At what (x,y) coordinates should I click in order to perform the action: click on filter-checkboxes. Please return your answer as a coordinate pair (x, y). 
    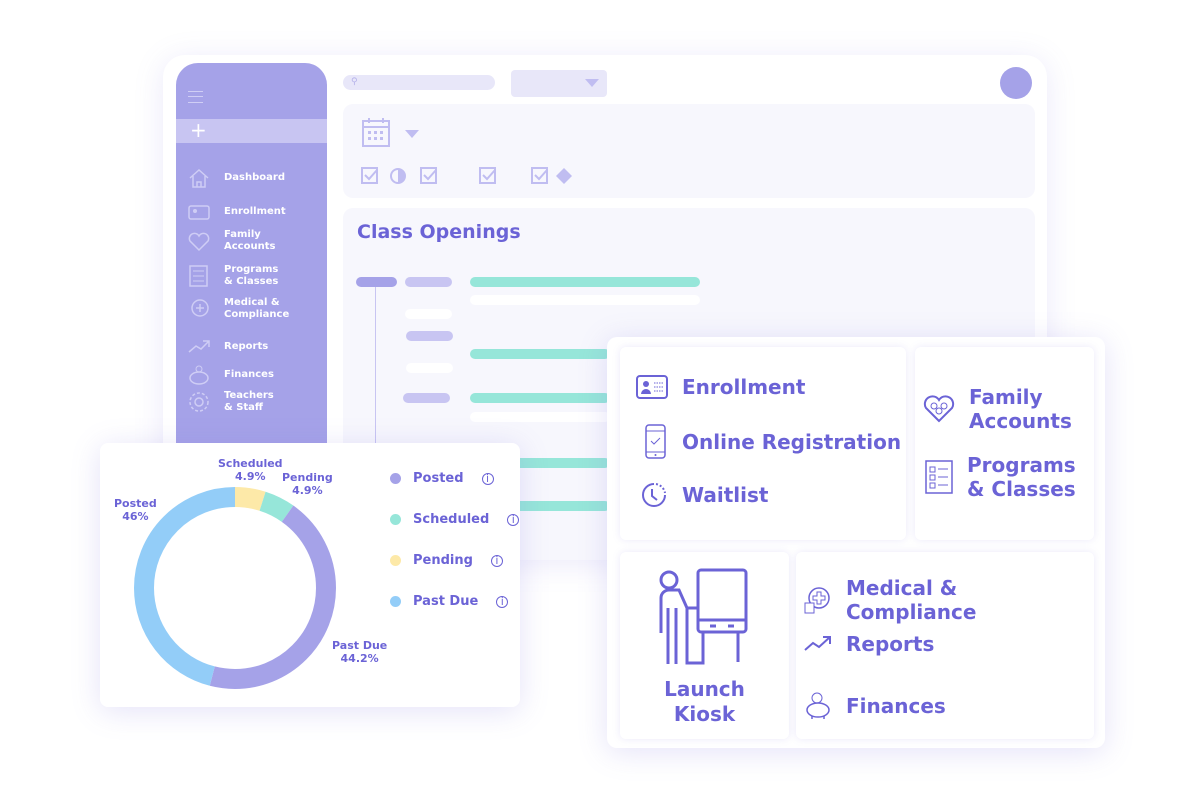
    Looking at the image, I should click on (481, 176).